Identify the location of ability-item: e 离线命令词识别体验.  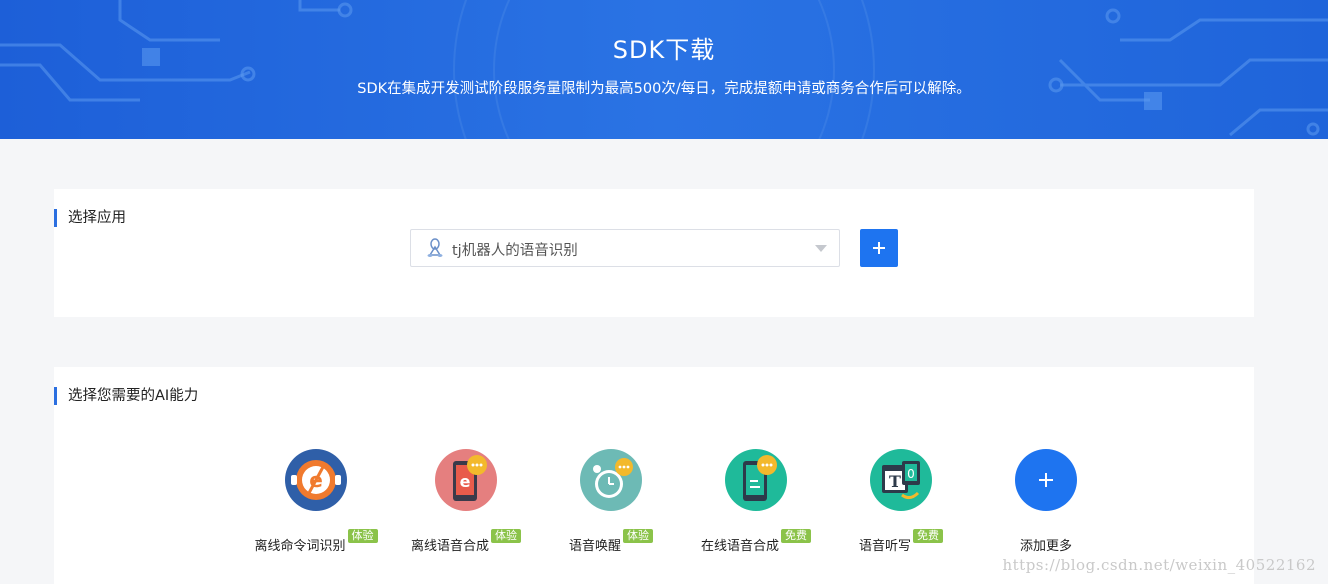
(316, 504).